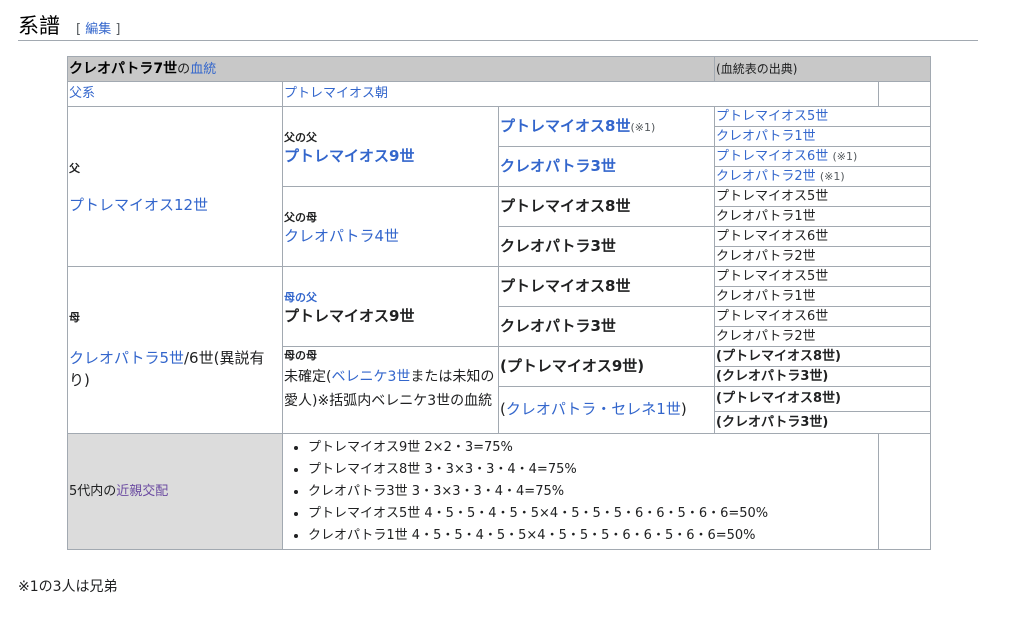  Describe the element at coordinates (592, 448) in the screenshot. I see `inbreeding-item: プトレマイオス9世 2×2・3=75%` at that location.